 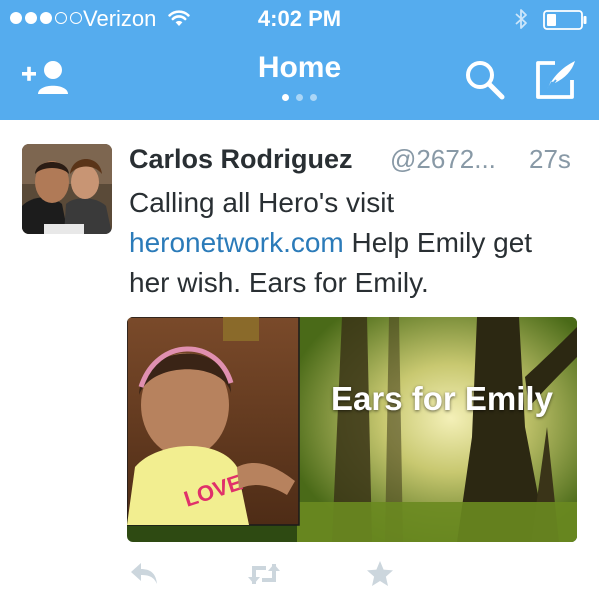 What do you see at coordinates (264, 574) in the screenshot?
I see `retweet-icon` at bounding box center [264, 574].